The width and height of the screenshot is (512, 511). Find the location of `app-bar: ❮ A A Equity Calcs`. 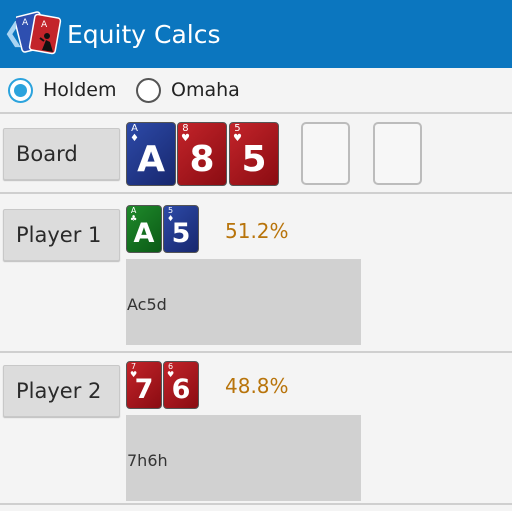

app-bar: ❮ A A Equity Calcs is located at coordinates (256, 34).